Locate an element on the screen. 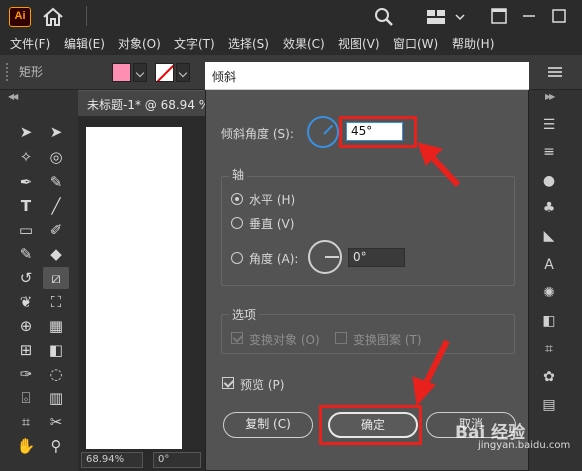 The width and height of the screenshot is (582, 471). options-group-title: 选项 is located at coordinates (244, 314).